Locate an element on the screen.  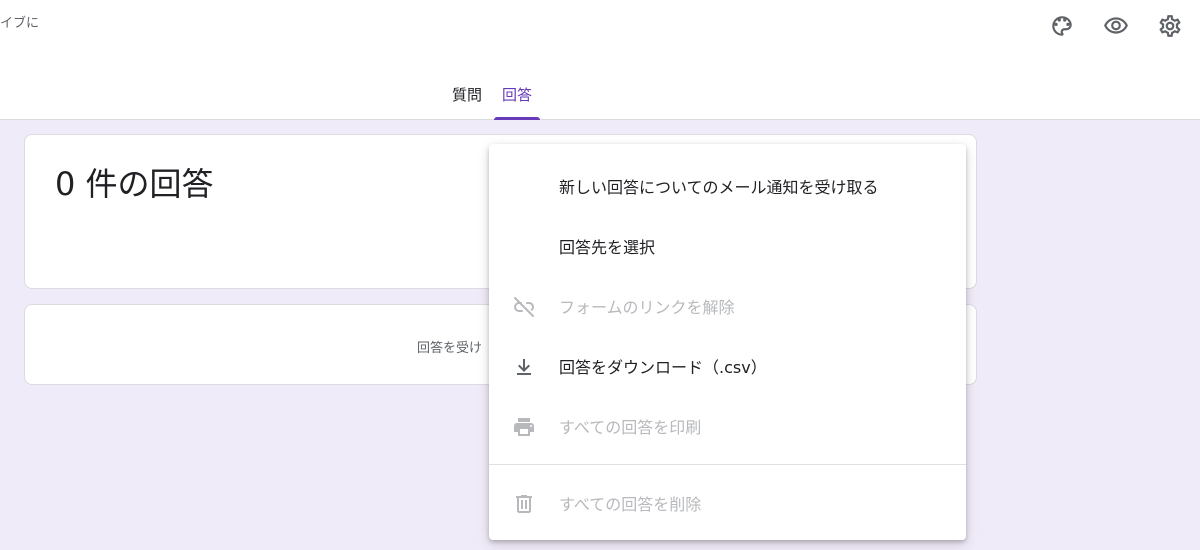
eye-icon is located at coordinates (1116, 26).